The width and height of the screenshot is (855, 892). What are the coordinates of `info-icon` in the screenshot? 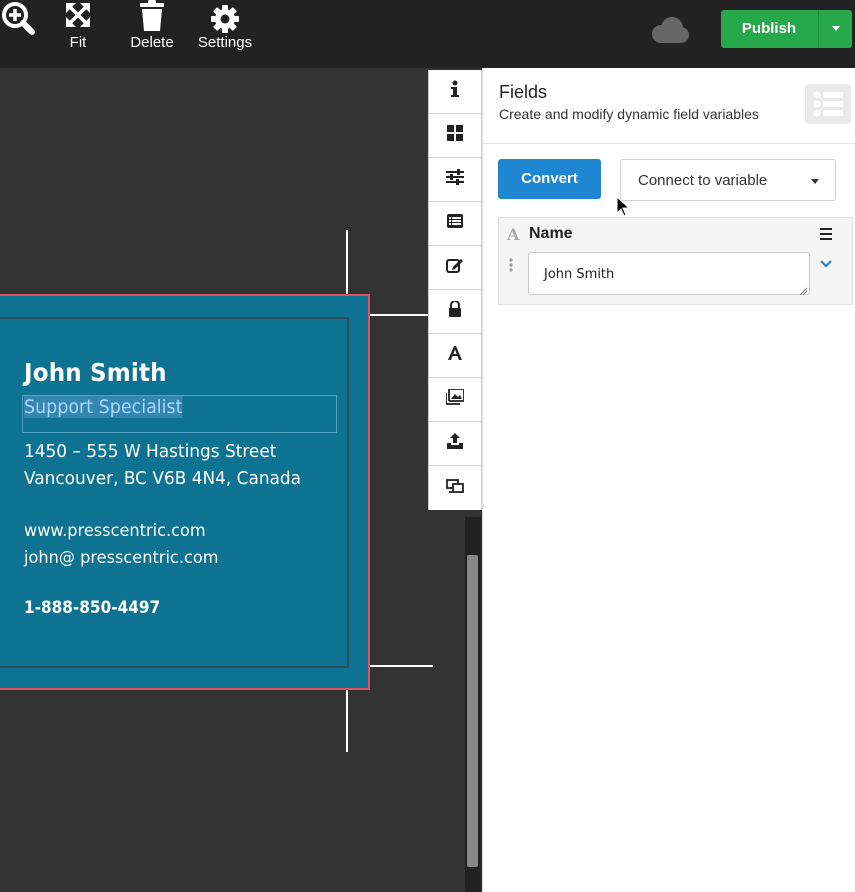 It's located at (455, 91).